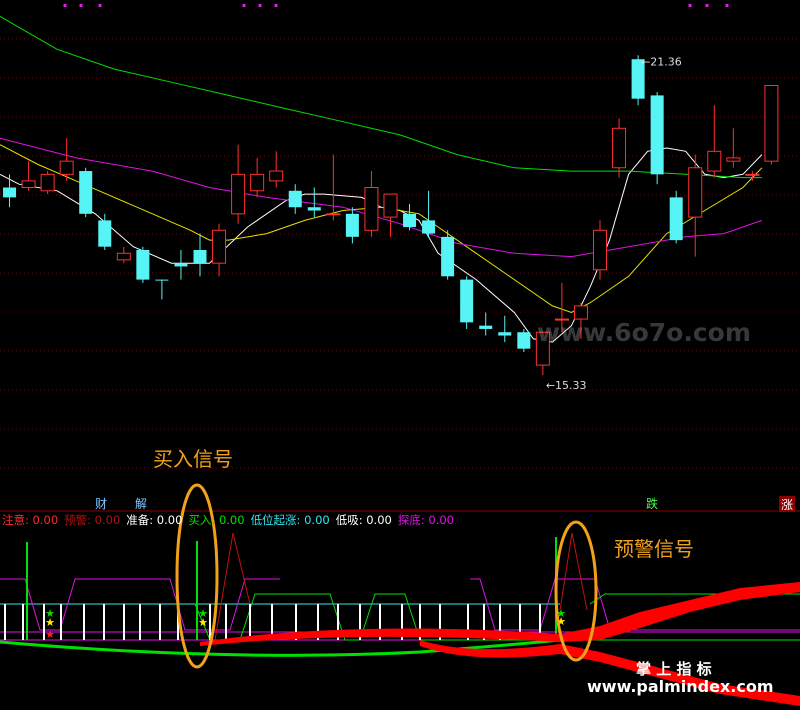 Image resolution: width=800 pixels, height=710 pixels. What do you see at coordinates (652, 503) in the screenshot?
I see `signal-label: 跌` at bounding box center [652, 503].